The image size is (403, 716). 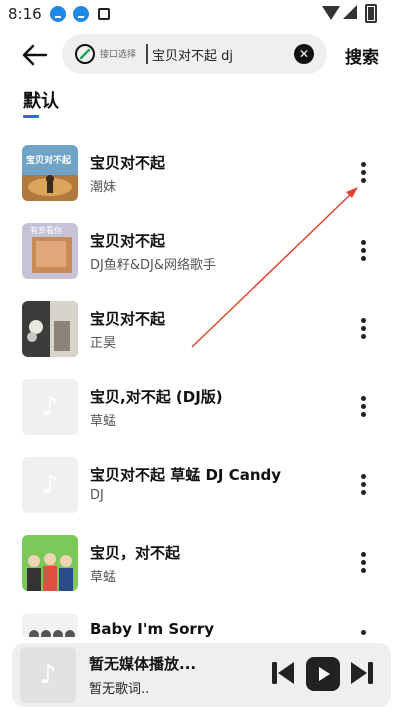 I want to click on song-row: 有幸看你 宝贝对不起 DJ鱼籽&DJ&网络歌手, so click(x=201, y=257).